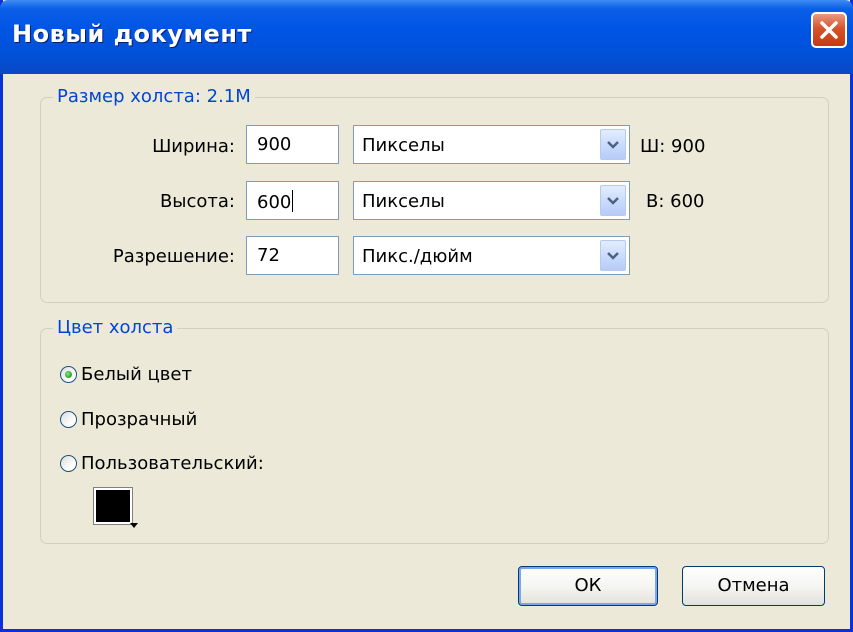 The height and width of the screenshot is (632, 853). I want to click on radio-transparent: Прозрачный, so click(160, 421).